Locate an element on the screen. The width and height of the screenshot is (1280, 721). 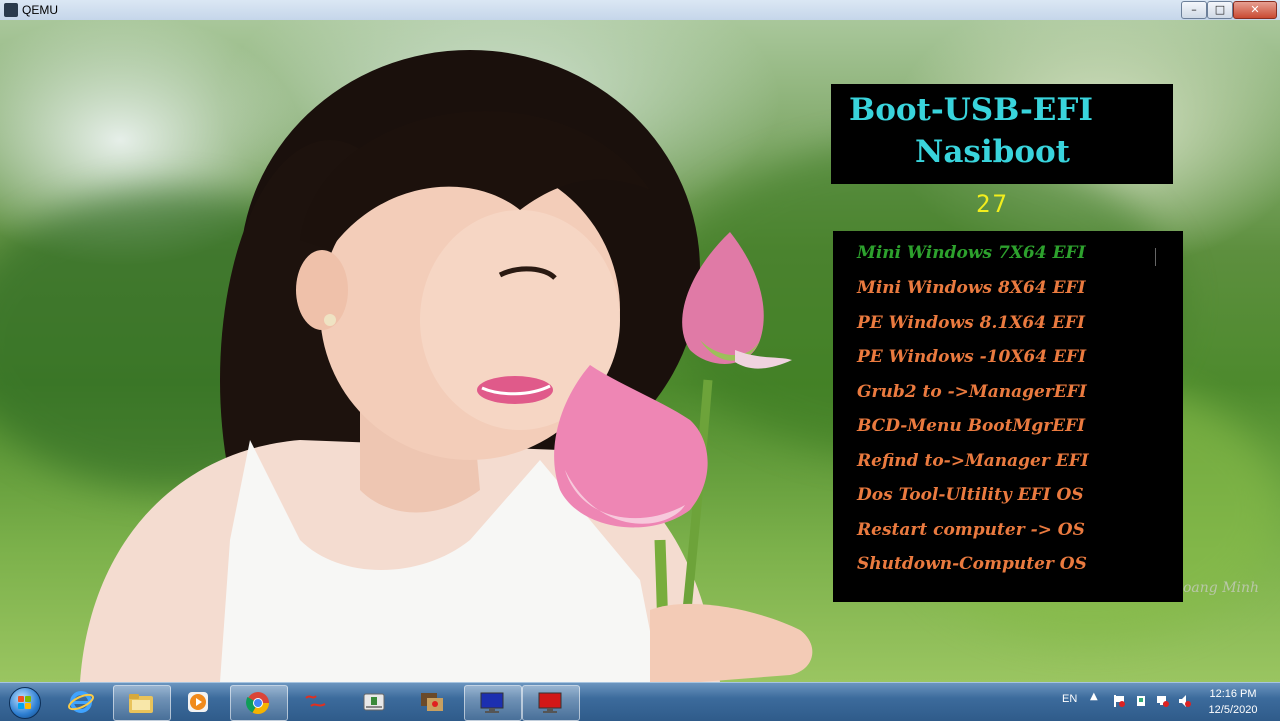
boot-app-icon is located at coordinates (315, 701).